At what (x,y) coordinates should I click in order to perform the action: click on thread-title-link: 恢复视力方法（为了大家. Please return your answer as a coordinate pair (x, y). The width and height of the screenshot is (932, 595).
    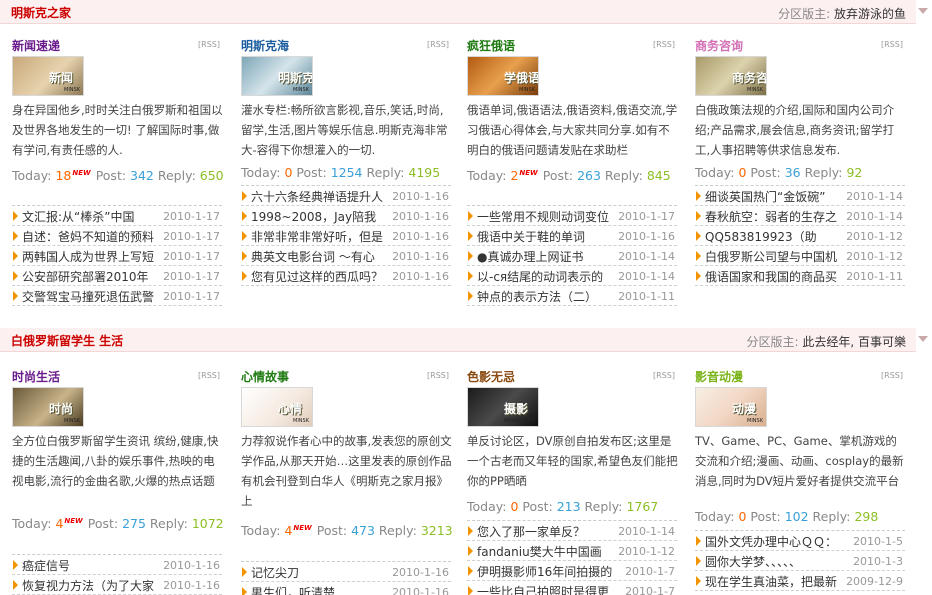
    Looking at the image, I should click on (92, 585).